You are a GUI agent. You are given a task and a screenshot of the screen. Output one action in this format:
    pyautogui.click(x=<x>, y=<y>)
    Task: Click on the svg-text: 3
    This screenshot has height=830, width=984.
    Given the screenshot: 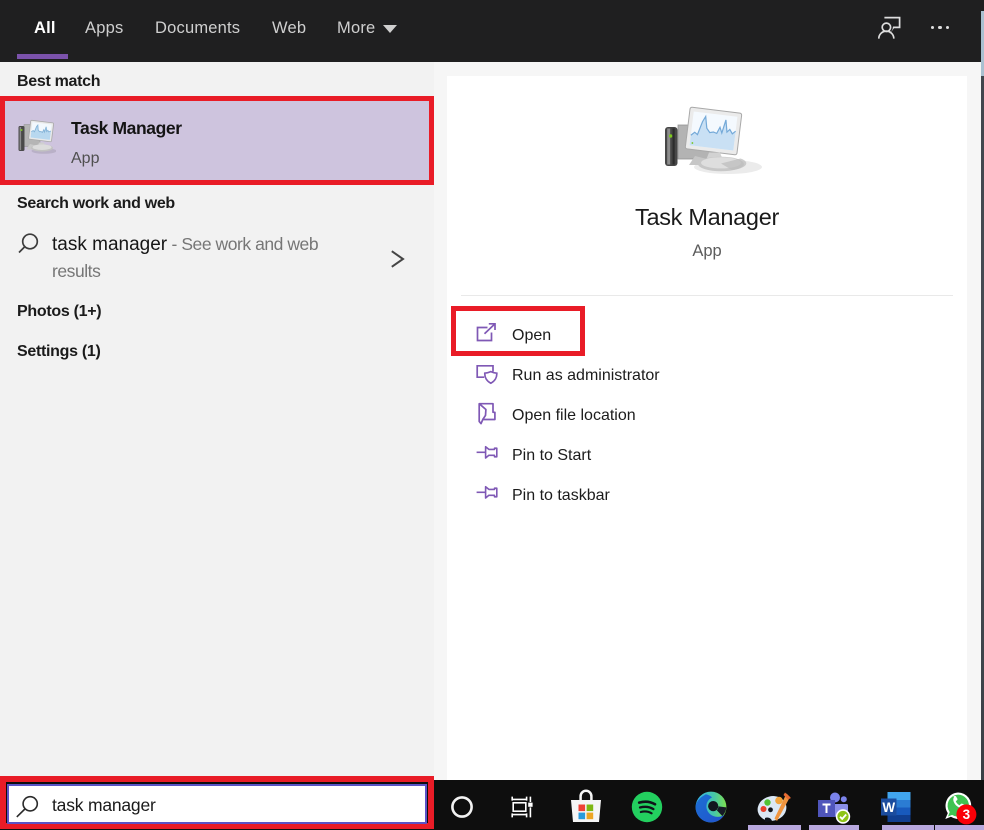 What is the action you would take?
    pyautogui.click(x=967, y=814)
    